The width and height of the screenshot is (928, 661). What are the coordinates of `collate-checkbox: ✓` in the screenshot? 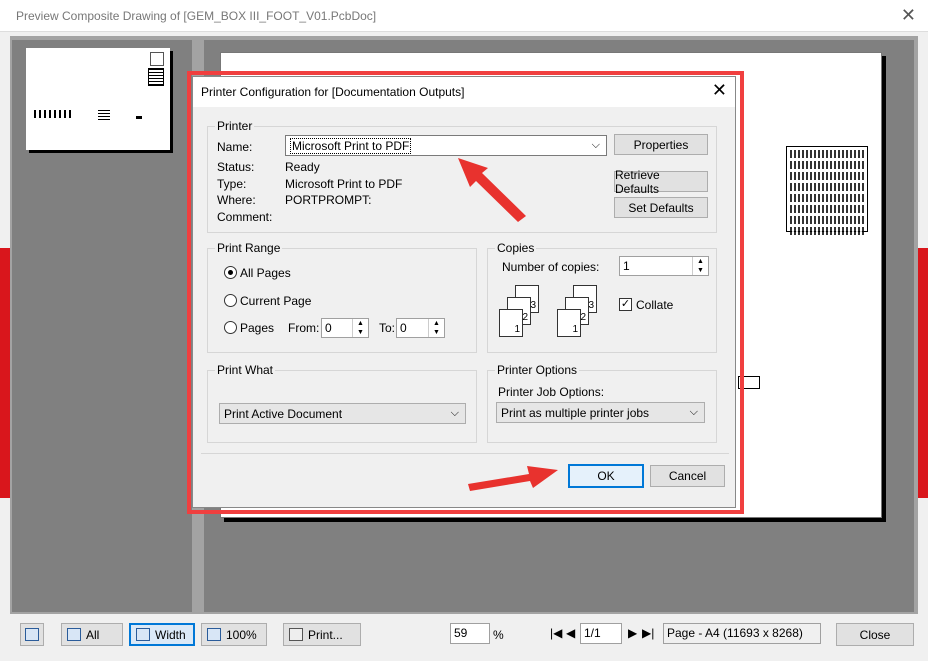 It's located at (625, 304).